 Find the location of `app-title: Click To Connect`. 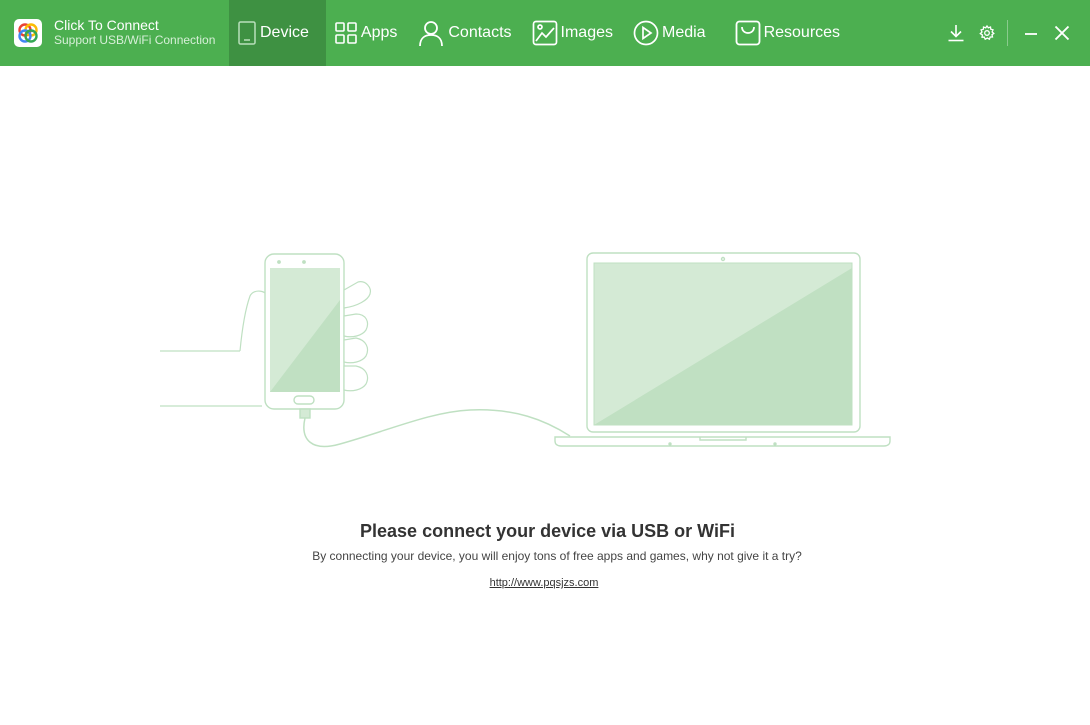

app-title: Click To Connect is located at coordinates (106, 25).